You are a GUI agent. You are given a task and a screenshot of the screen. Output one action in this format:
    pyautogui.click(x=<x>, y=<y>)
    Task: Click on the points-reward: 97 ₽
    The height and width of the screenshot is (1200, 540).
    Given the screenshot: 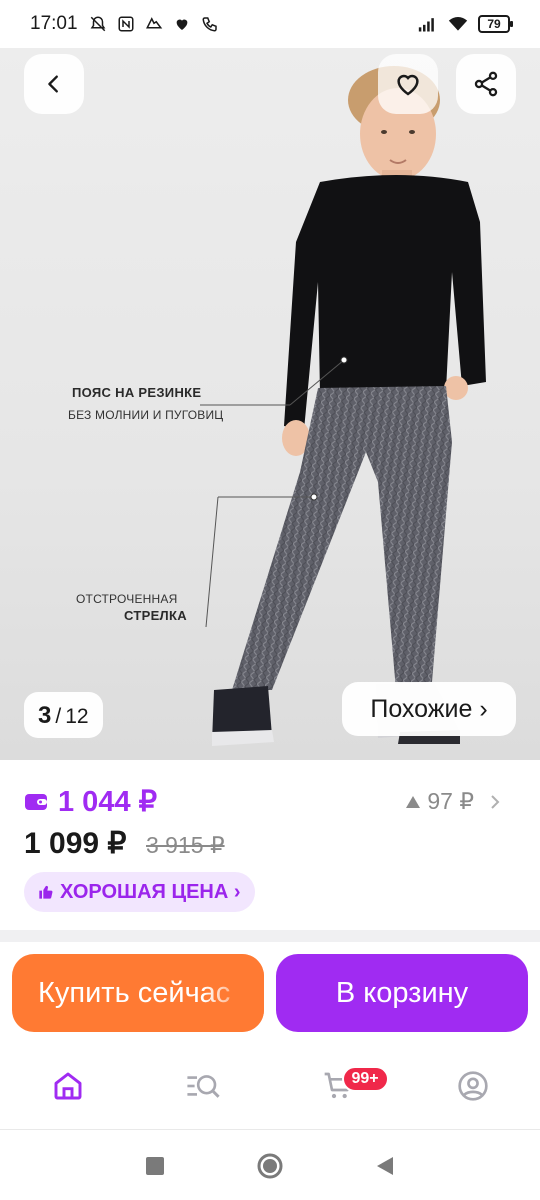 What is the action you would take?
    pyautogui.click(x=453, y=801)
    